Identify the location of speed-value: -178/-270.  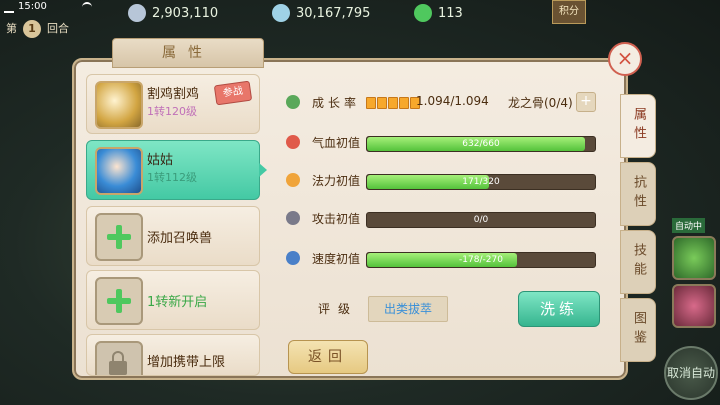
(481, 260).